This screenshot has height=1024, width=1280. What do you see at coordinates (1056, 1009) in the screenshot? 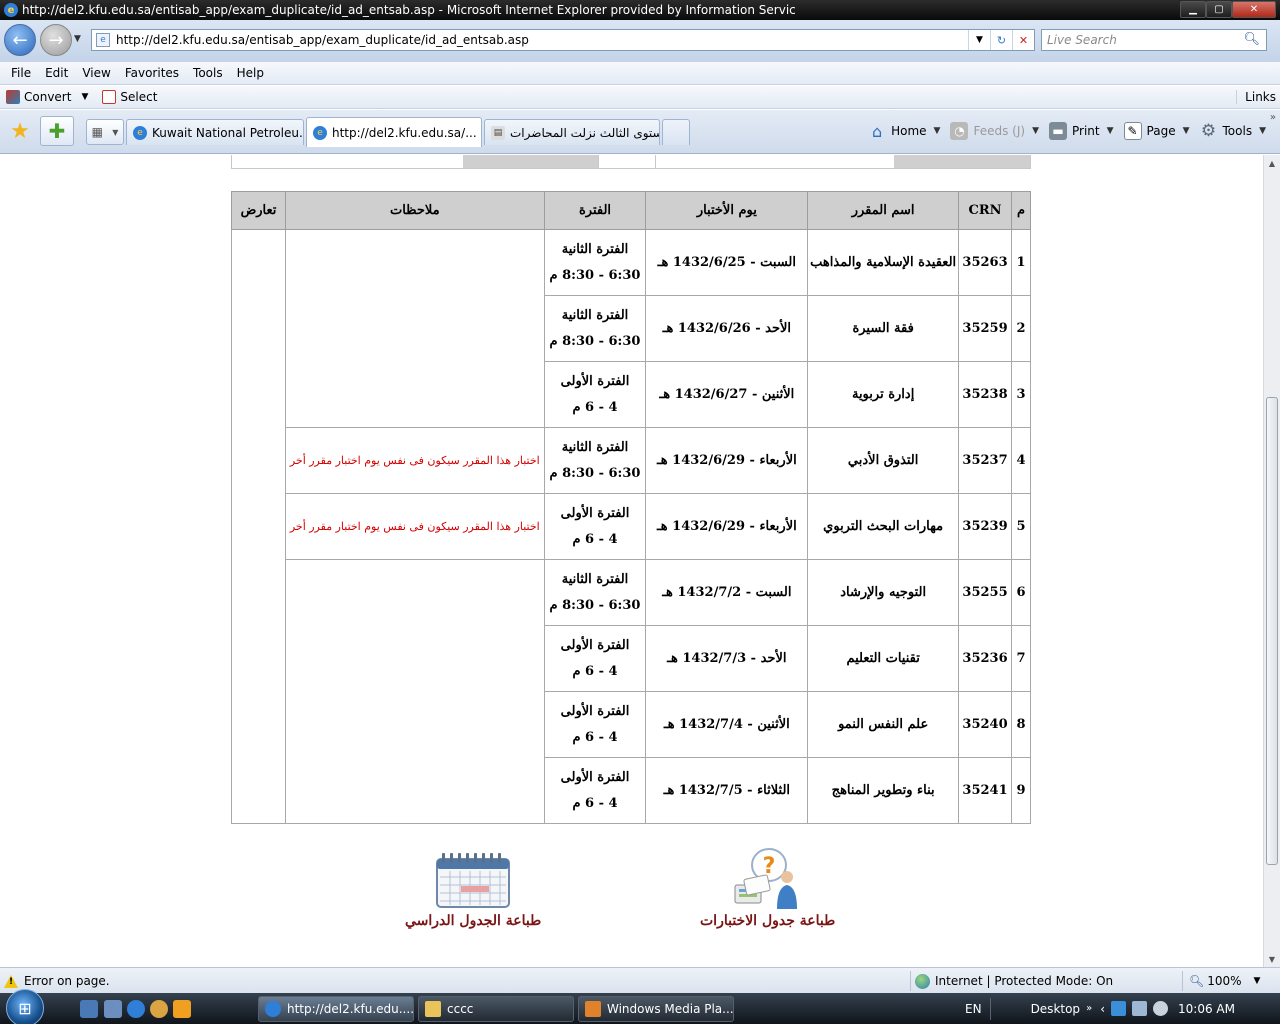
I see `desktop-toolbar: Desktop` at bounding box center [1056, 1009].